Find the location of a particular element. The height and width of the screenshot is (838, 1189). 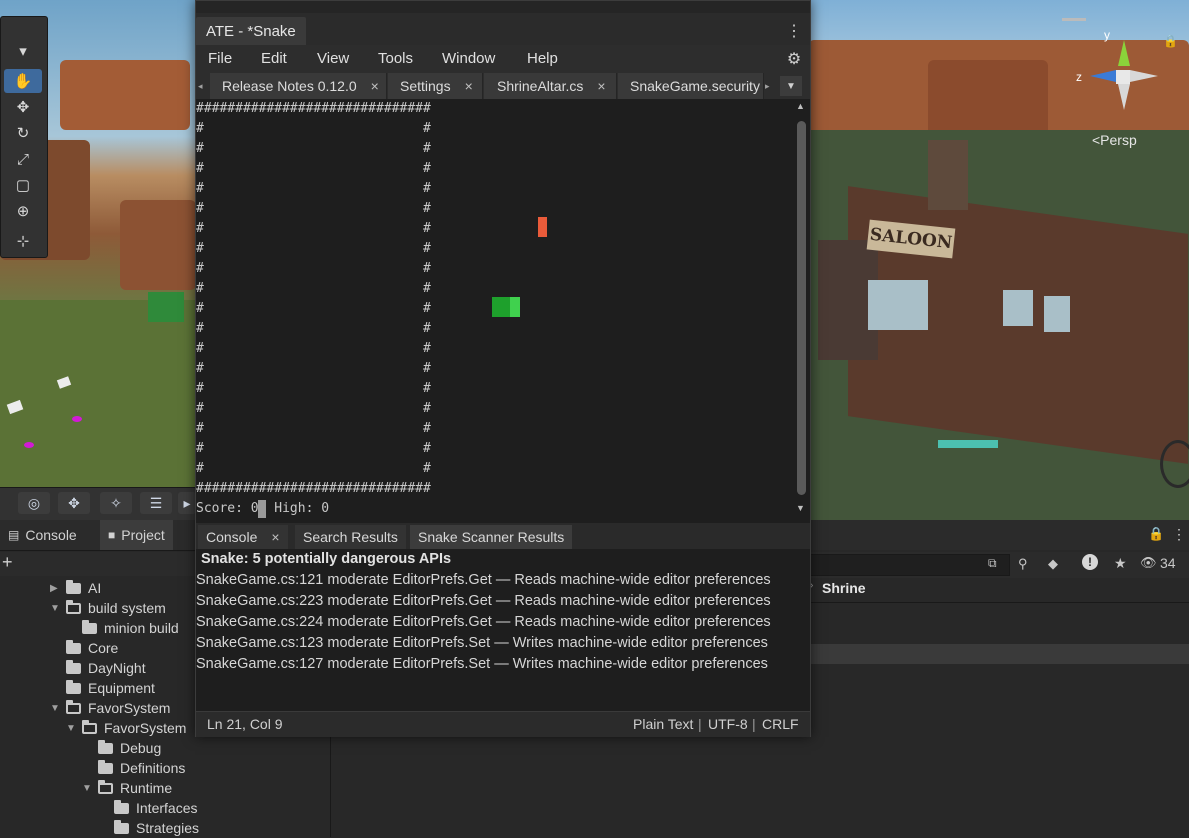

tab-project: ■ Project is located at coordinates (136, 535).